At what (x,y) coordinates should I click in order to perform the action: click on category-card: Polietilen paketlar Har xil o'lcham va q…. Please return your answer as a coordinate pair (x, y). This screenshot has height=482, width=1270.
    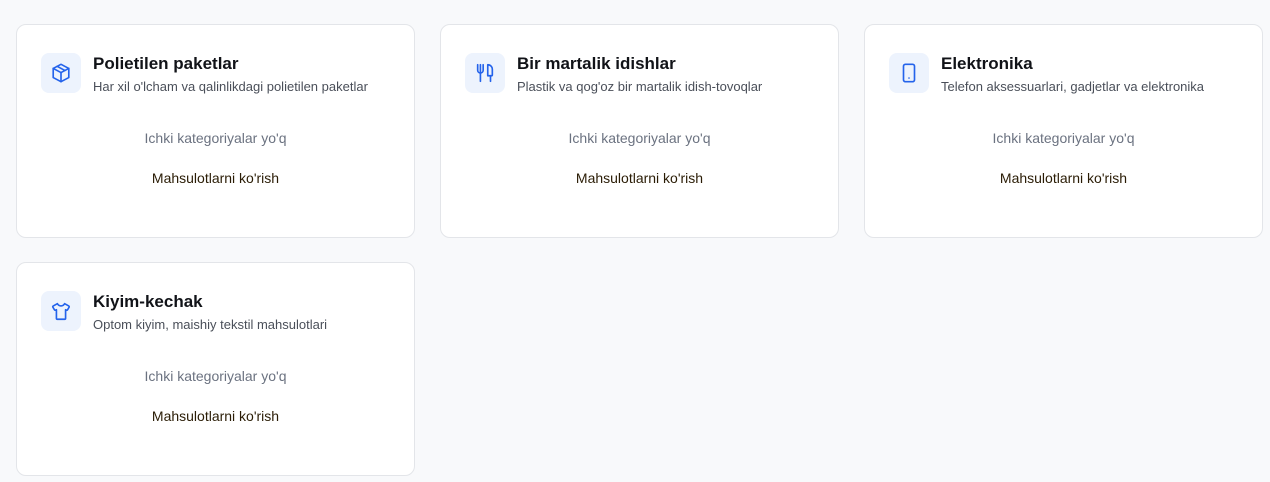
    Looking at the image, I should click on (215, 131).